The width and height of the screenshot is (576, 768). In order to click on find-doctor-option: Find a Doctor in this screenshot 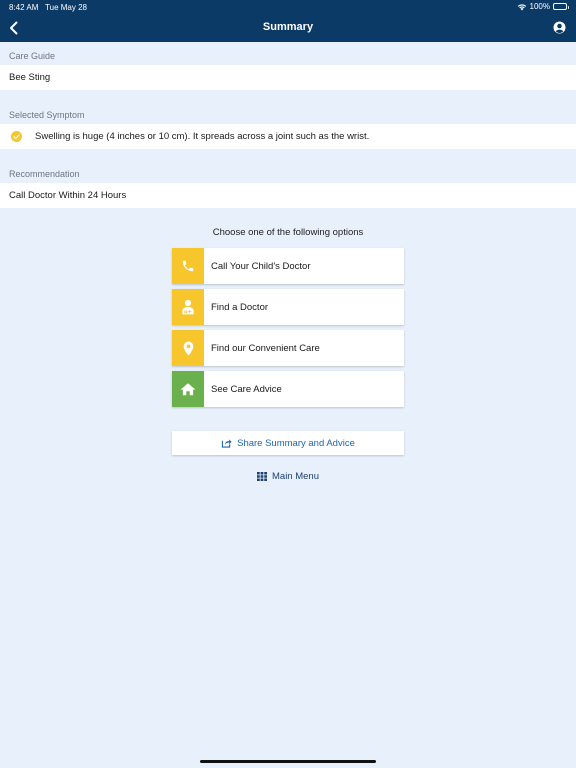, I will do `click(288, 307)`.